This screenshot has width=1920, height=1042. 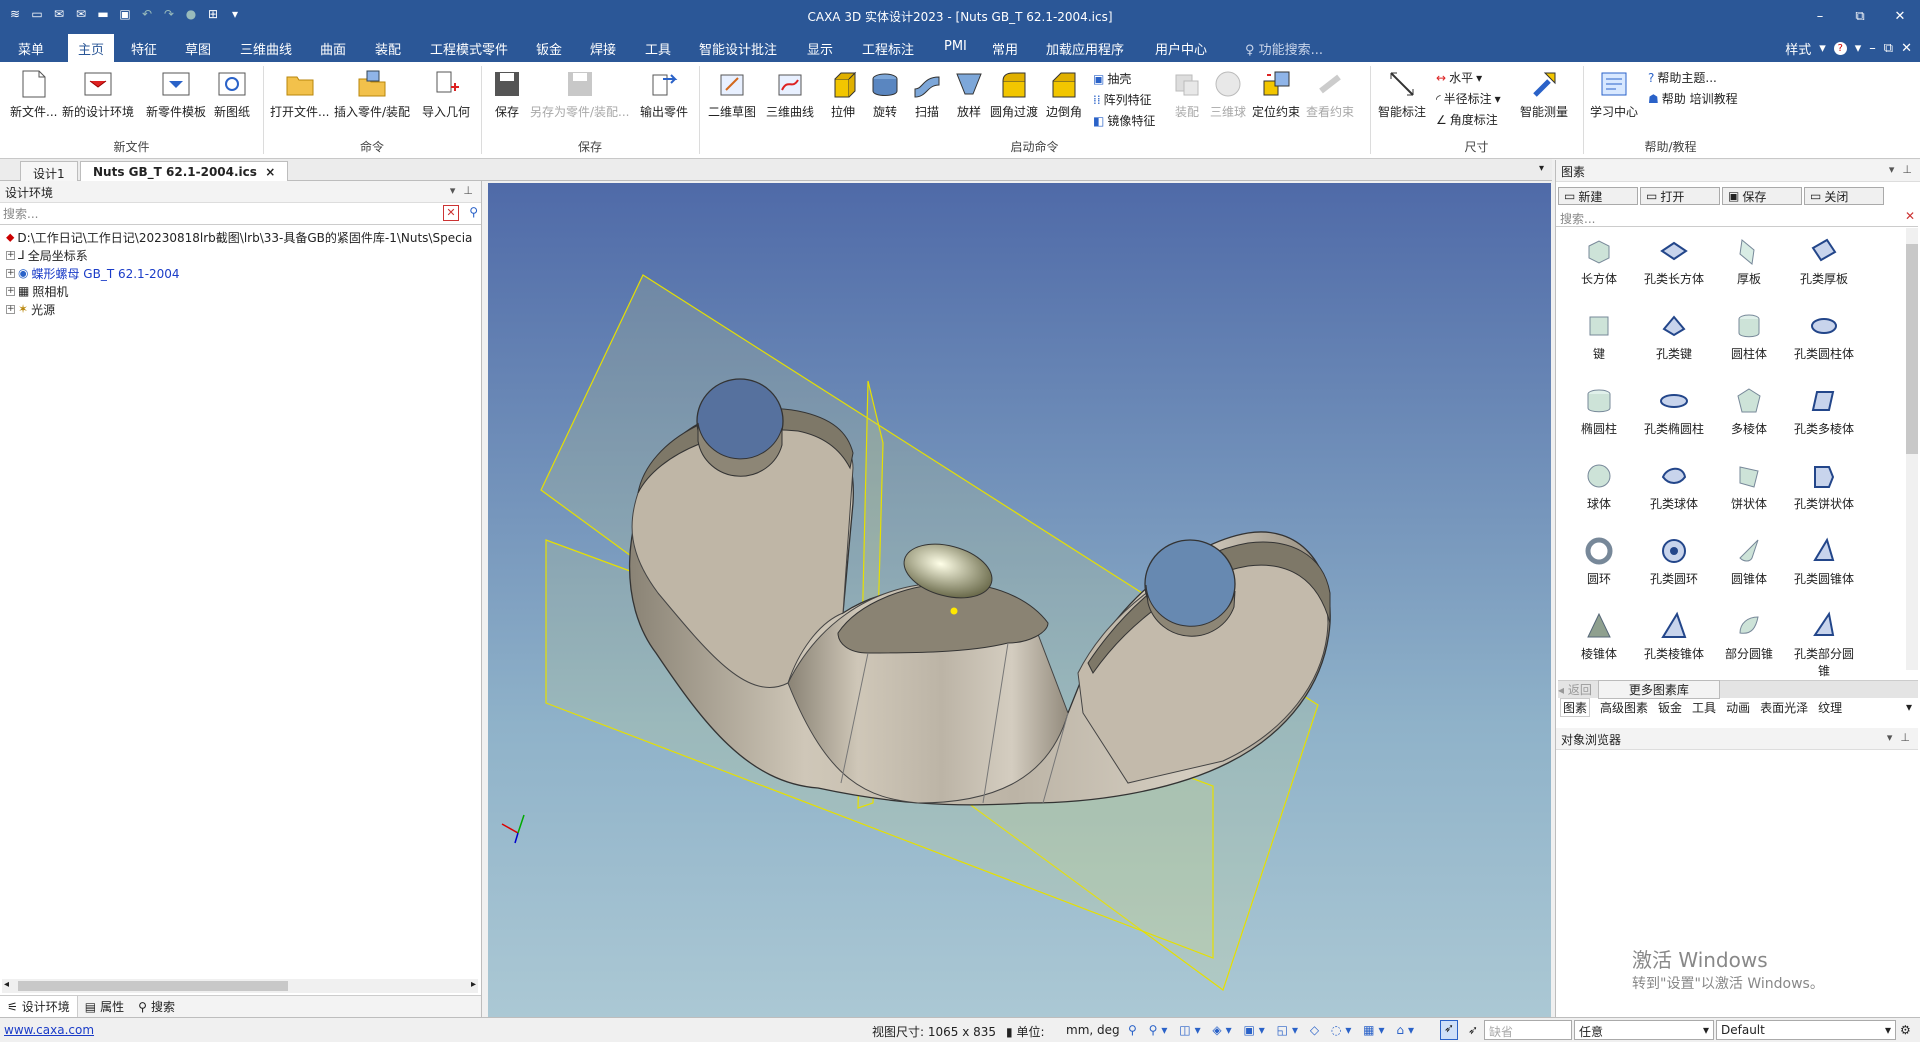 What do you see at coordinates (1598, 196) in the screenshot?
I see `library-new-button: ▭ 新建` at bounding box center [1598, 196].